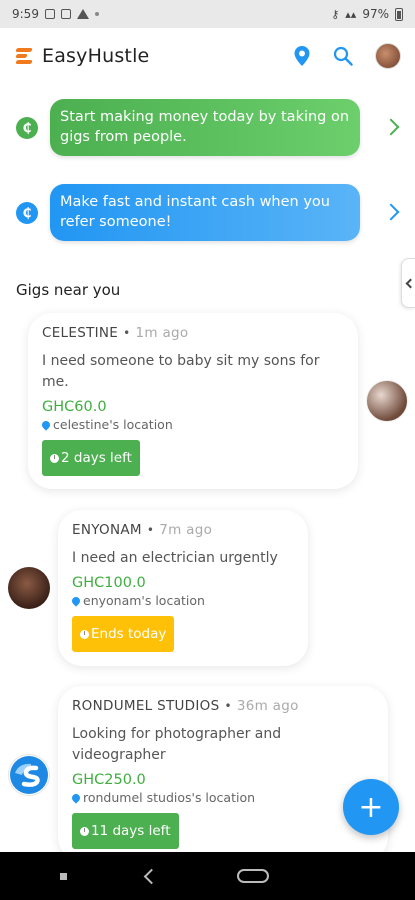  Describe the element at coordinates (25, 14) in the screenshot. I see `status-time: 9:59` at that location.